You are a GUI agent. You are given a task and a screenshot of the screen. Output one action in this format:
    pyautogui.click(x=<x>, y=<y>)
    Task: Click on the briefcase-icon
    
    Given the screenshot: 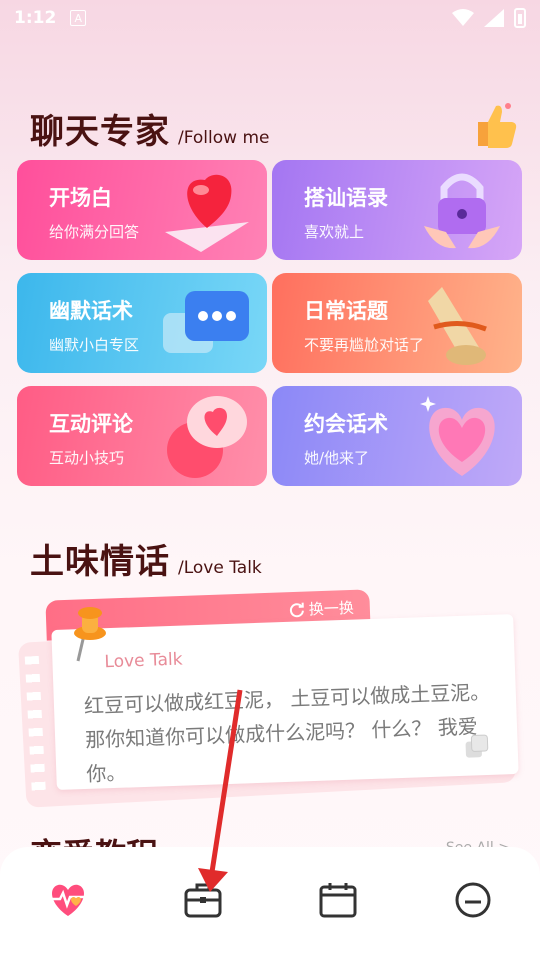 What is the action you would take?
    pyautogui.click(x=202, y=900)
    